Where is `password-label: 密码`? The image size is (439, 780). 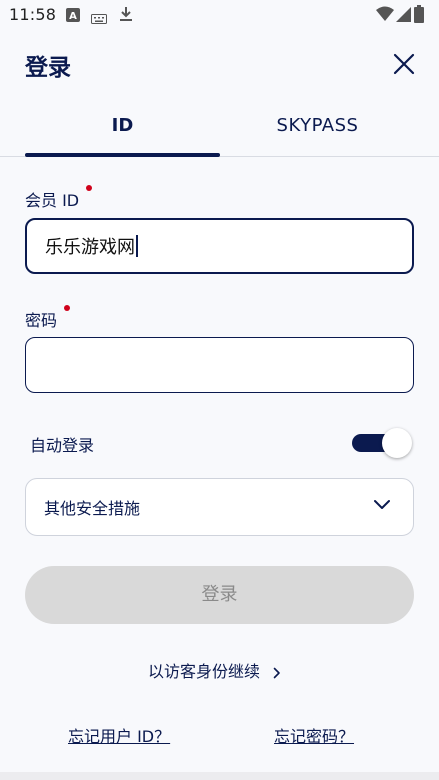
password-label: 密码 is located at coordinates (41, 320).